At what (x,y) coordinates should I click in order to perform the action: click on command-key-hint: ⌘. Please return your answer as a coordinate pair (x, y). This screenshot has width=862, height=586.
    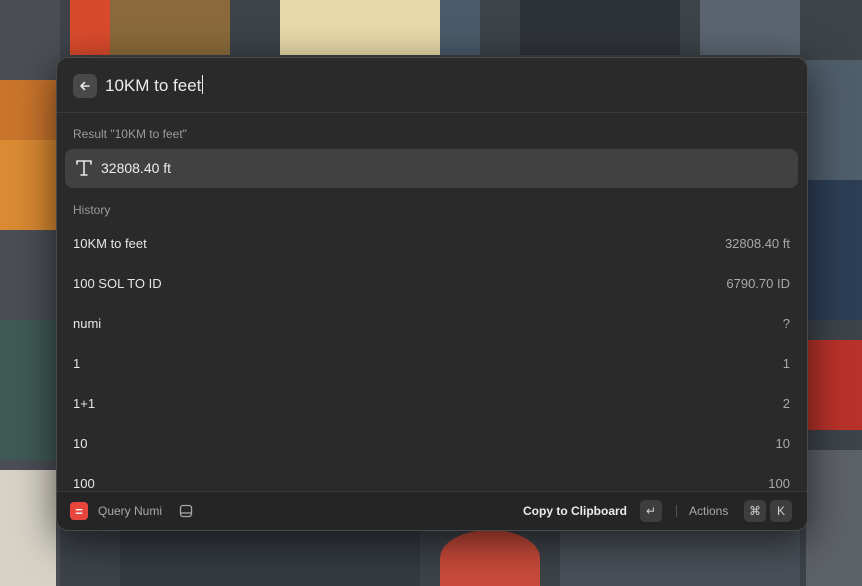
    Looking at the image, I should click on (755, 511).